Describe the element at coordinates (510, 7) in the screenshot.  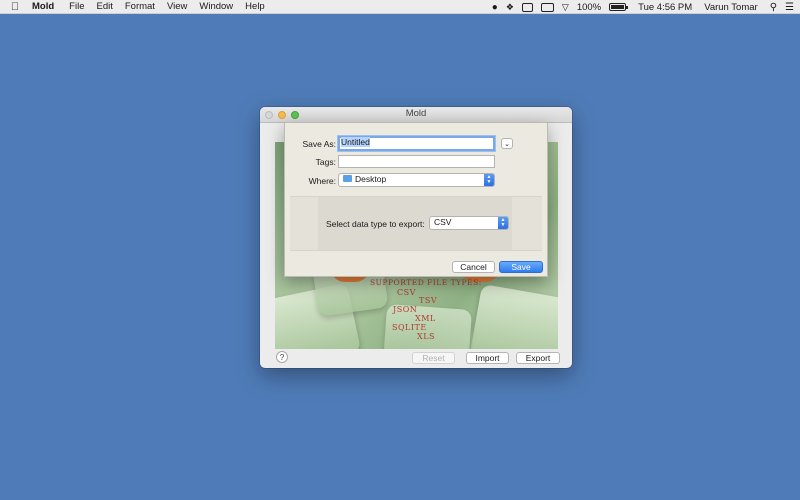
I see `dropbox-icon: ❖` at that location.